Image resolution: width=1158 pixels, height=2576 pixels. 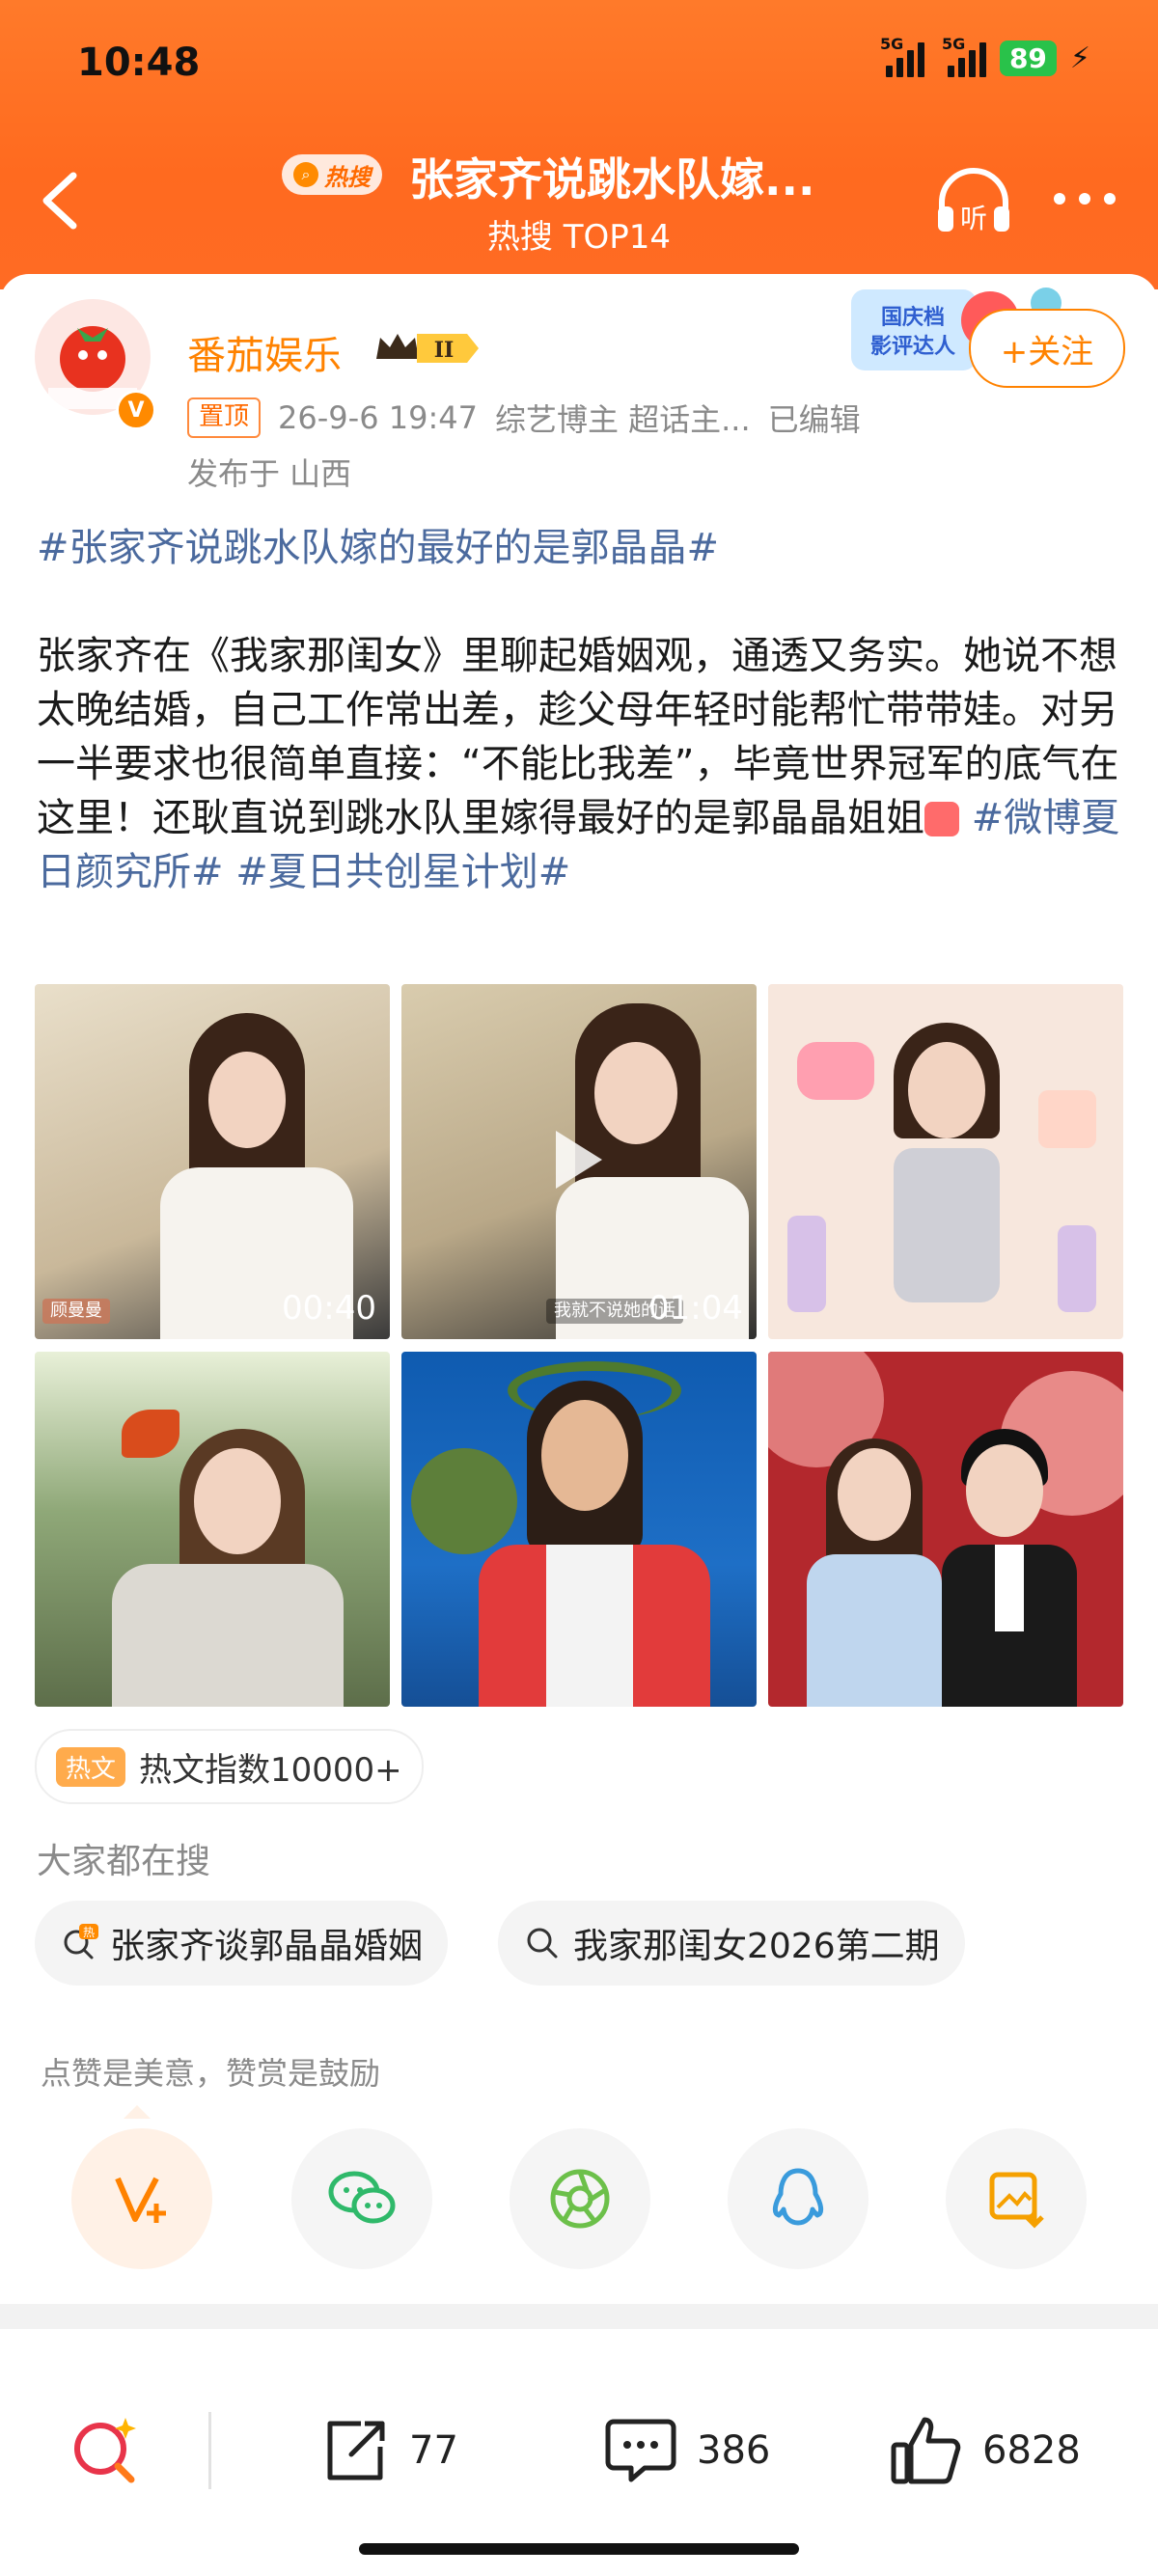 What do you see at coordinates (1084, 199) in the screenshot?
I see `more-icon` at bounding box center [1084, 199].